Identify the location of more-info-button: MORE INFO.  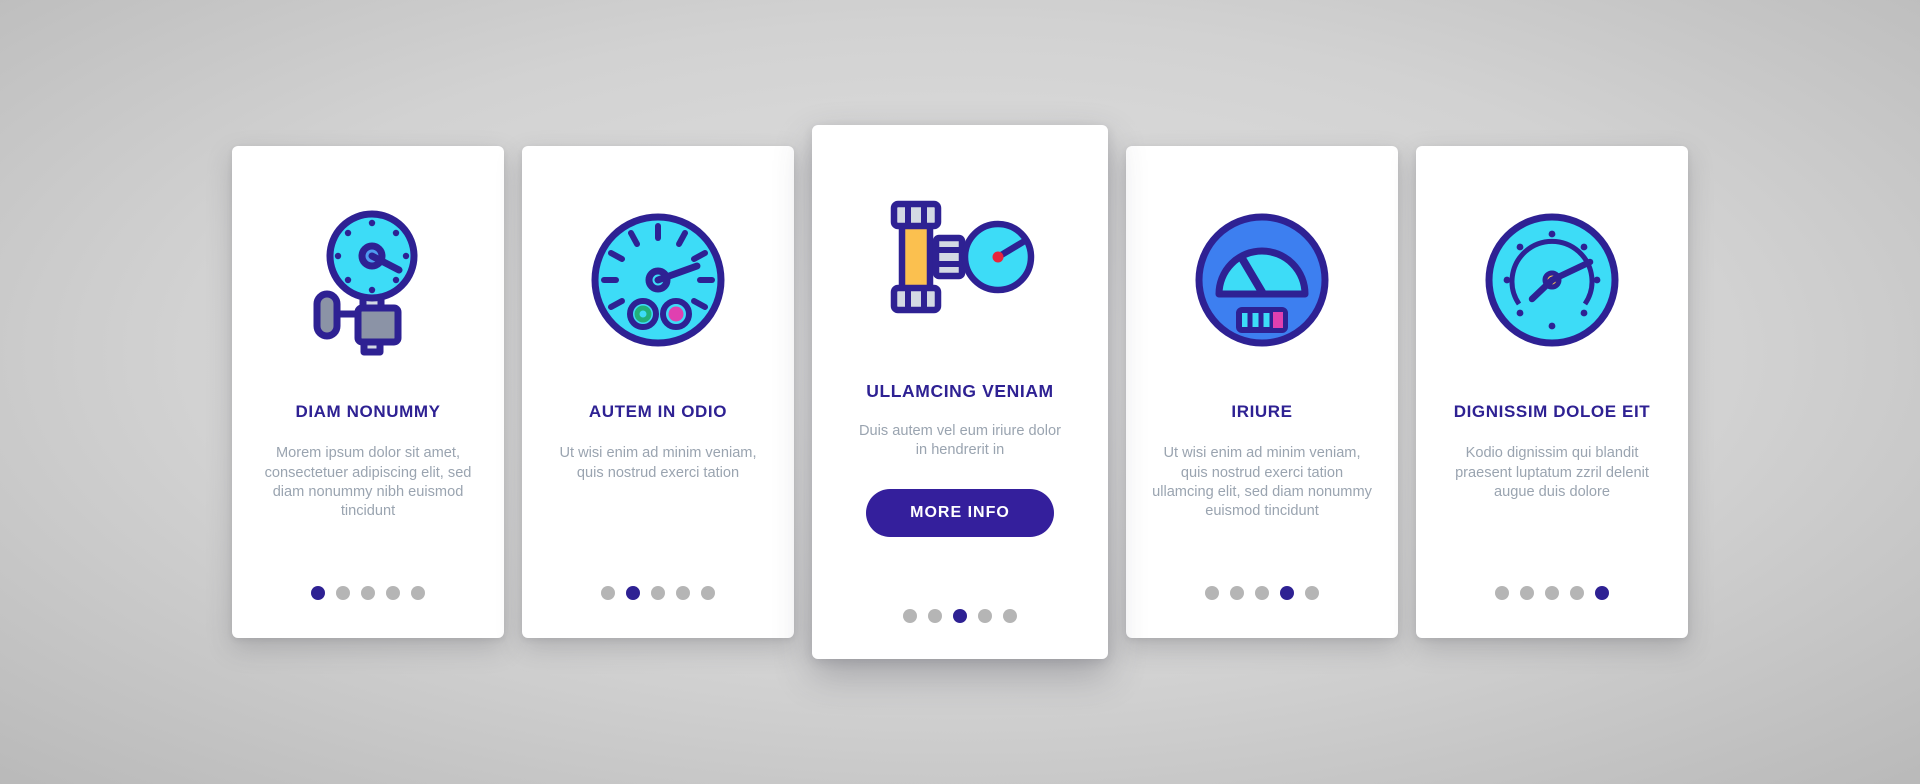
(960, 512).